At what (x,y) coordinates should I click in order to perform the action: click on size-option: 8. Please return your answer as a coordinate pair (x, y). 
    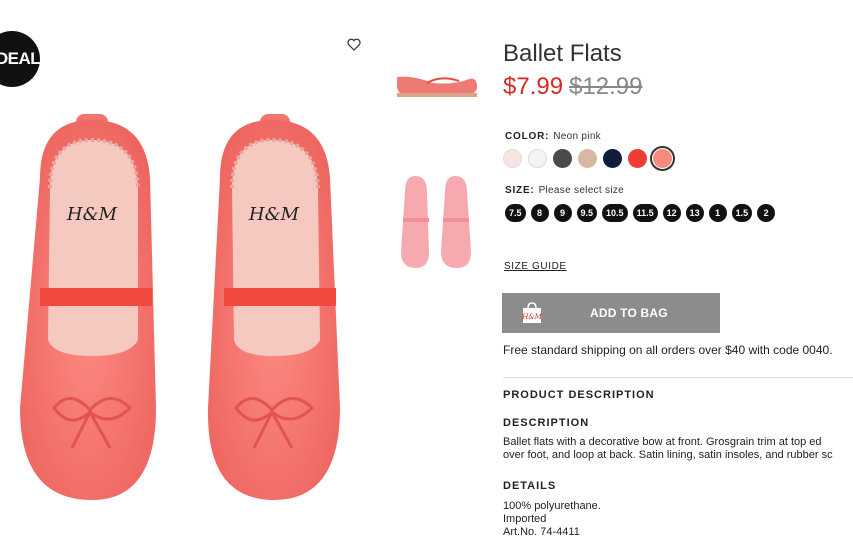
    Looking at the image, I should click on (539, 213).